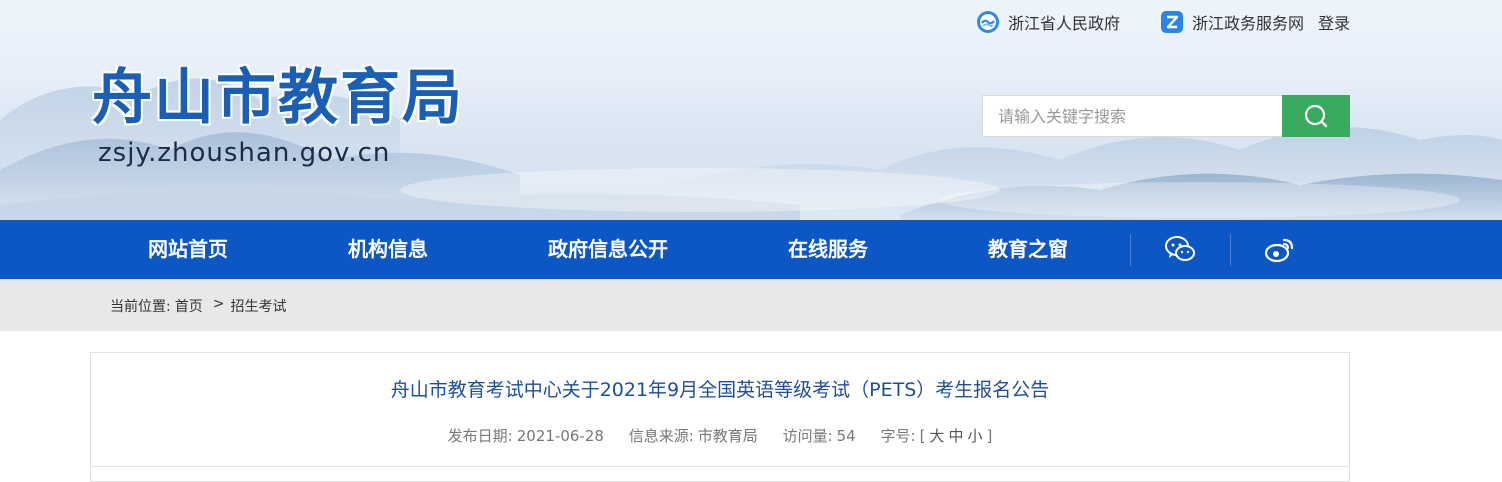 The image size is (1502, 482). What do you see at coordinates (751, 249) in the screenshot?
I see `main-nav: 网站首页 机构信息 政府信息公开 在线服务 教育之窗` at bounding box center [751, 249].